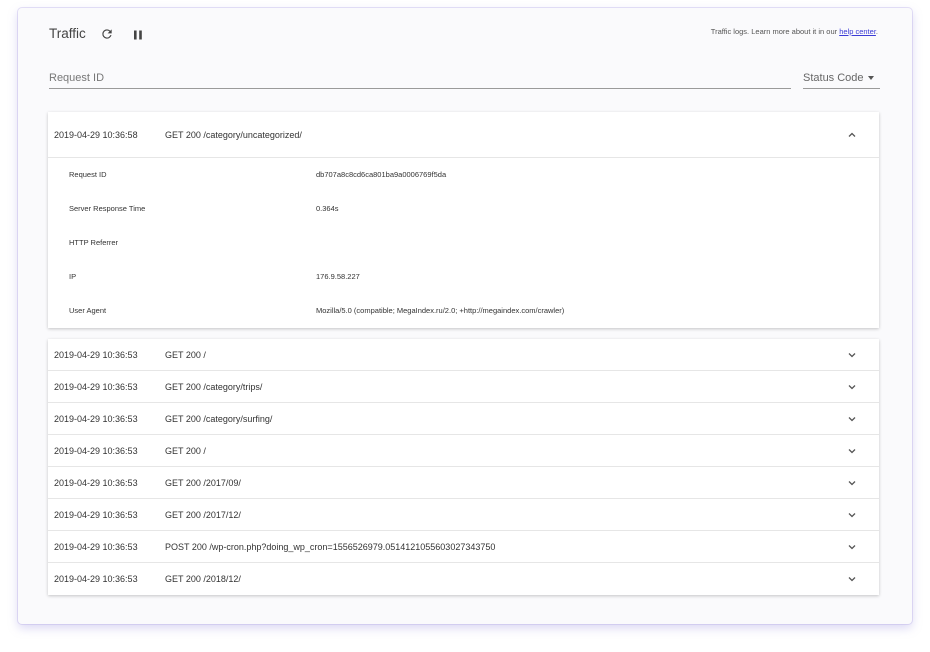 This screenshot has width=930, height=652. What do you see at coordinates (463, 483) in the screenshot?
I see `log-entry-row: 2019-04-29 10:36:53 GET 200 /2017/09/` at bounding box center [463, 483].